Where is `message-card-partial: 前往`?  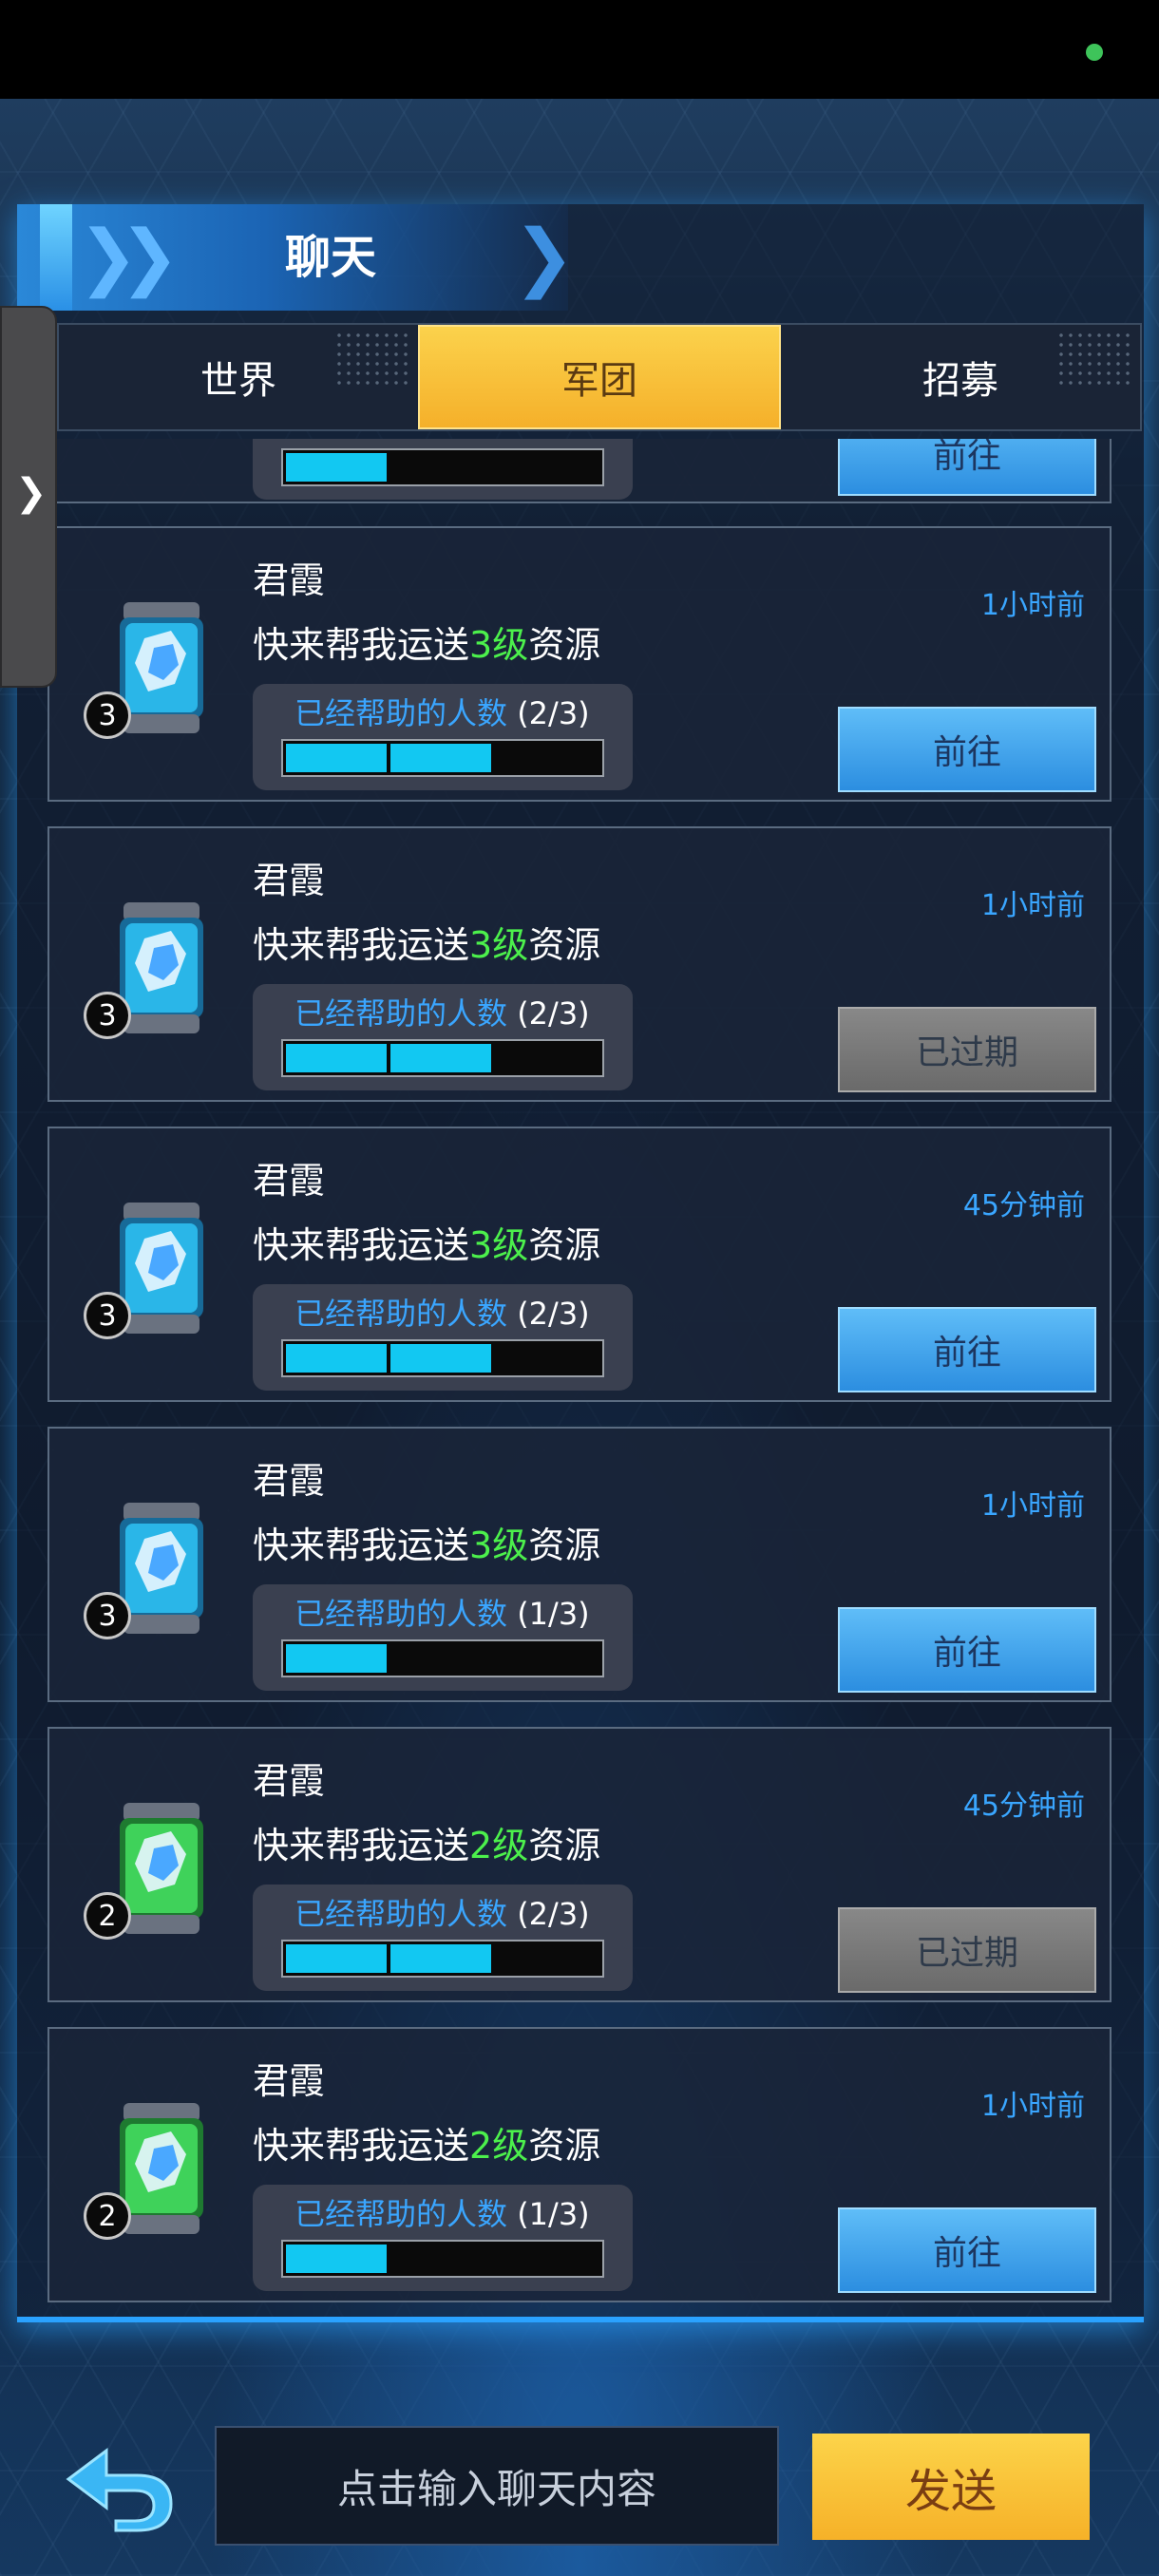 message-card-partial: 前往 is located at coordinates (580, 471).